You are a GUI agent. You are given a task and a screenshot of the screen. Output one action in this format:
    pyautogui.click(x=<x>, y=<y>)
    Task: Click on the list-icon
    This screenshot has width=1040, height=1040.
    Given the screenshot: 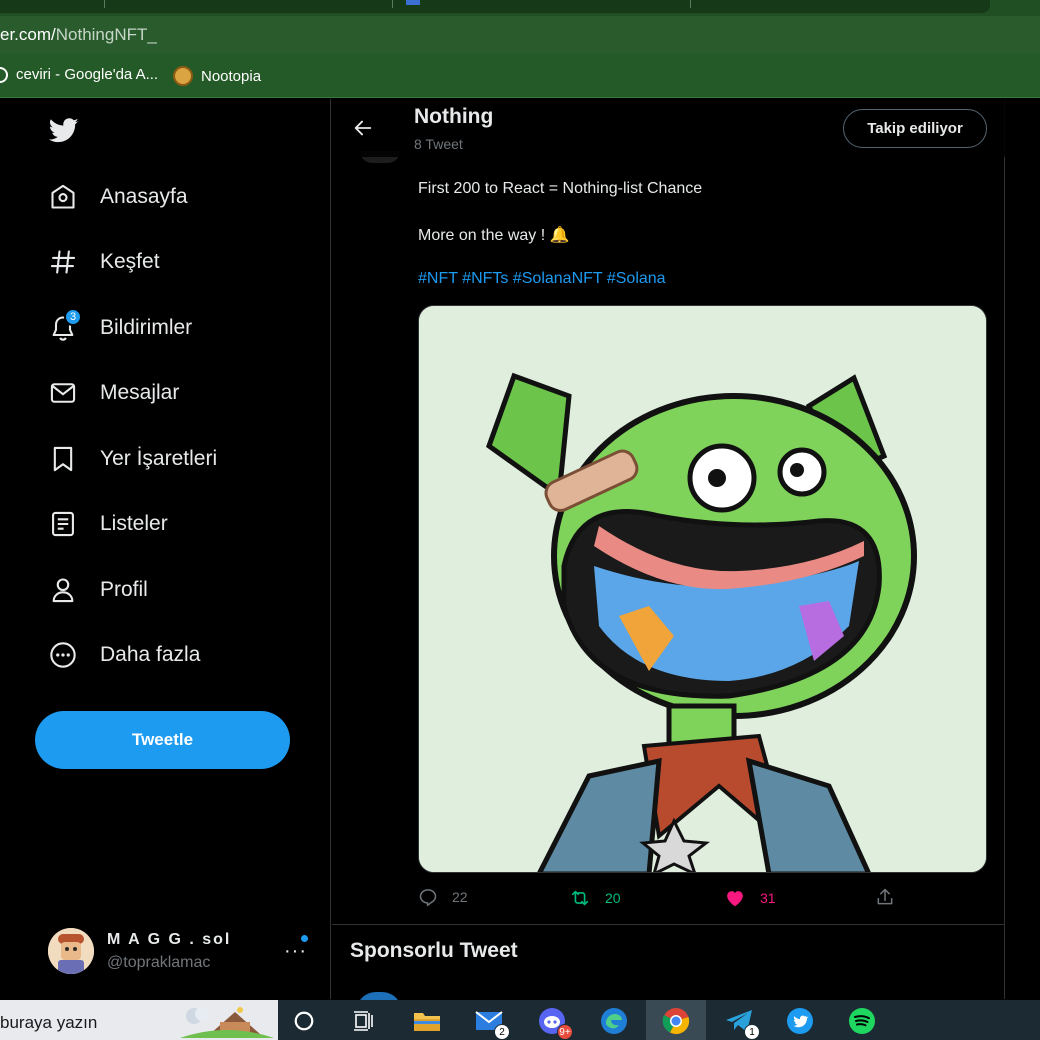 What is the action you would take?
    pyautogui.click(x=63, y=524)
    